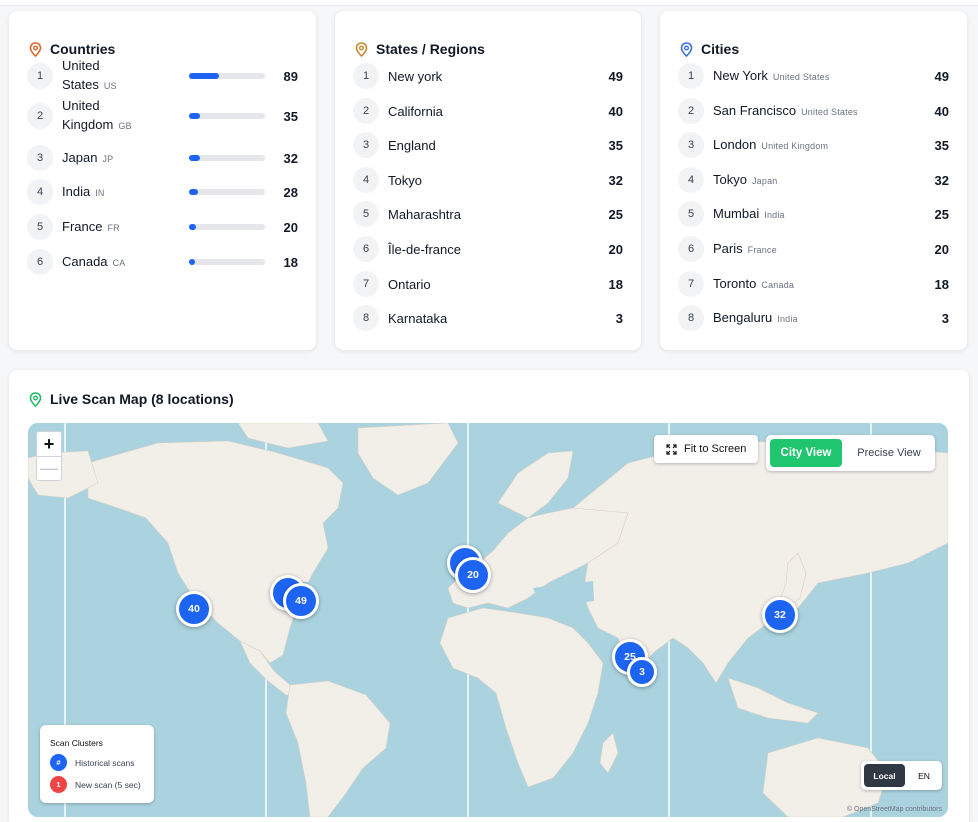 The width and height of the screenshot is (978, 822). What do you see at coordinates (706, 449) in the screenshot?
I see `fit-to-screen-button: Fit to Screen` at bounding box center [706, 449].